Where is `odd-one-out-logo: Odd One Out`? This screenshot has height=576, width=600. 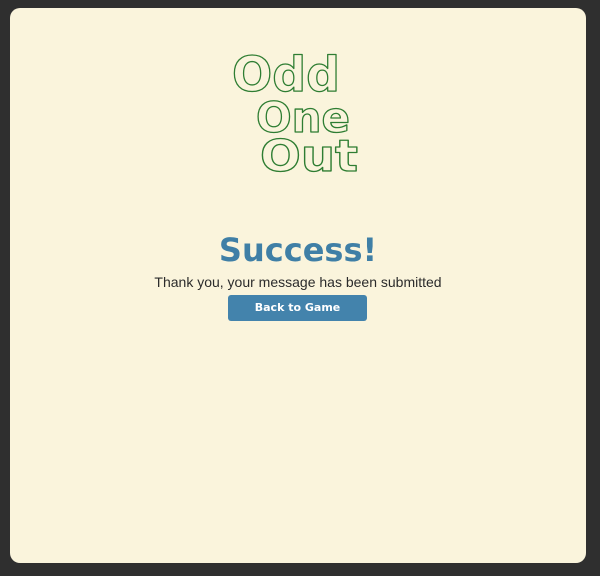 odd-one-out-logo: Odd One Out is located at coordinates (305, 109).